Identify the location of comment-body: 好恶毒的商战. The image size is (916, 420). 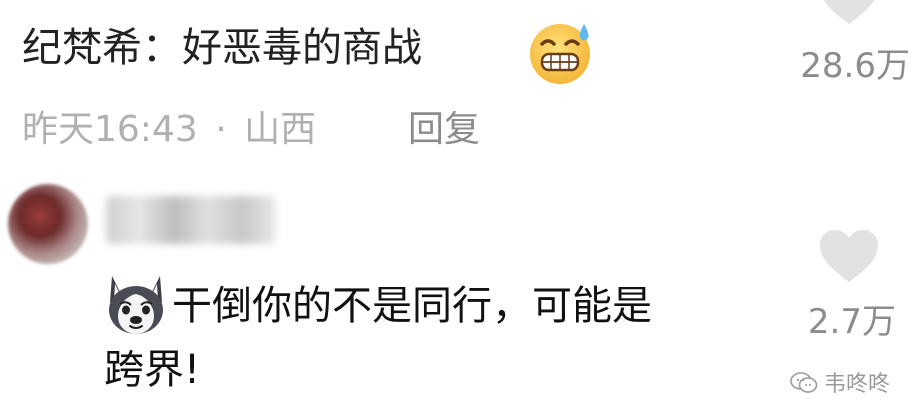
(302, 48).